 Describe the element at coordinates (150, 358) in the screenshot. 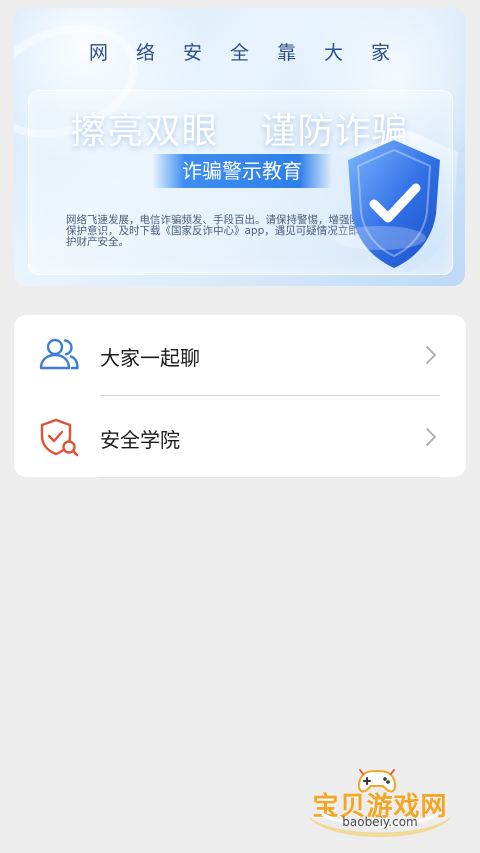

I see `menu-item-label: 大家一起聊` at that location.